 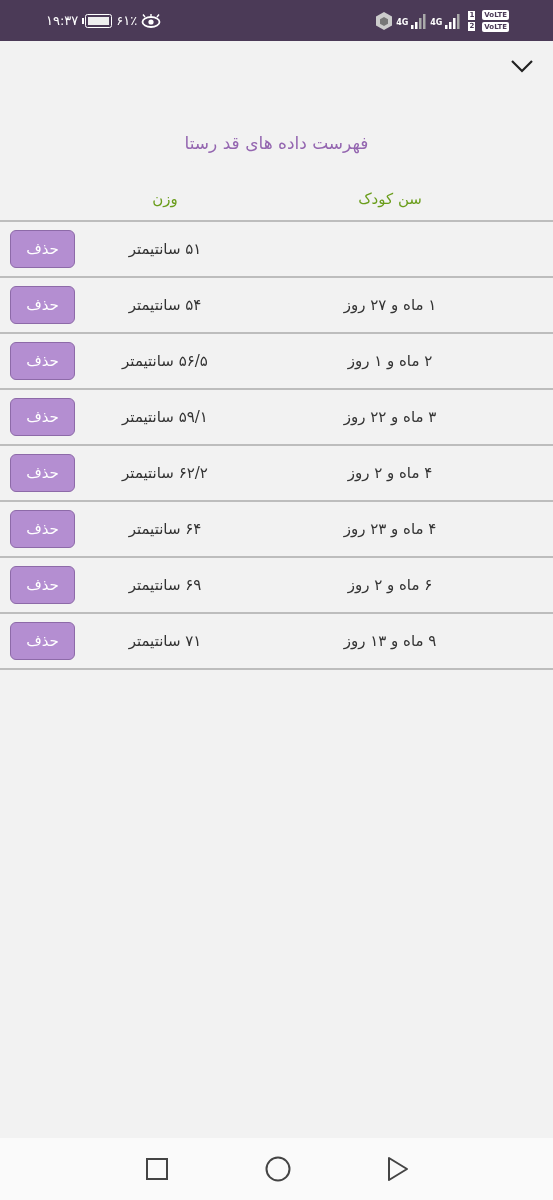 I want to click on chevron-down-icon, so click(x=522, y=66).